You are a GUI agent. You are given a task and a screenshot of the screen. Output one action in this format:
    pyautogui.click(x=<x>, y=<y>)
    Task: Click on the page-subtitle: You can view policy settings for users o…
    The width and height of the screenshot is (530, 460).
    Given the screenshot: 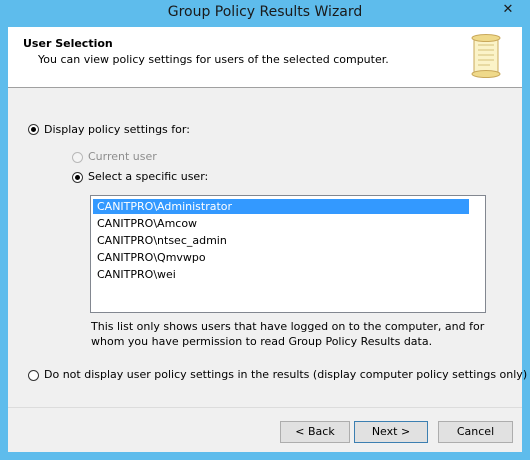 What is the action you would take?
    pyautogui.click(x=213, y=59)
    